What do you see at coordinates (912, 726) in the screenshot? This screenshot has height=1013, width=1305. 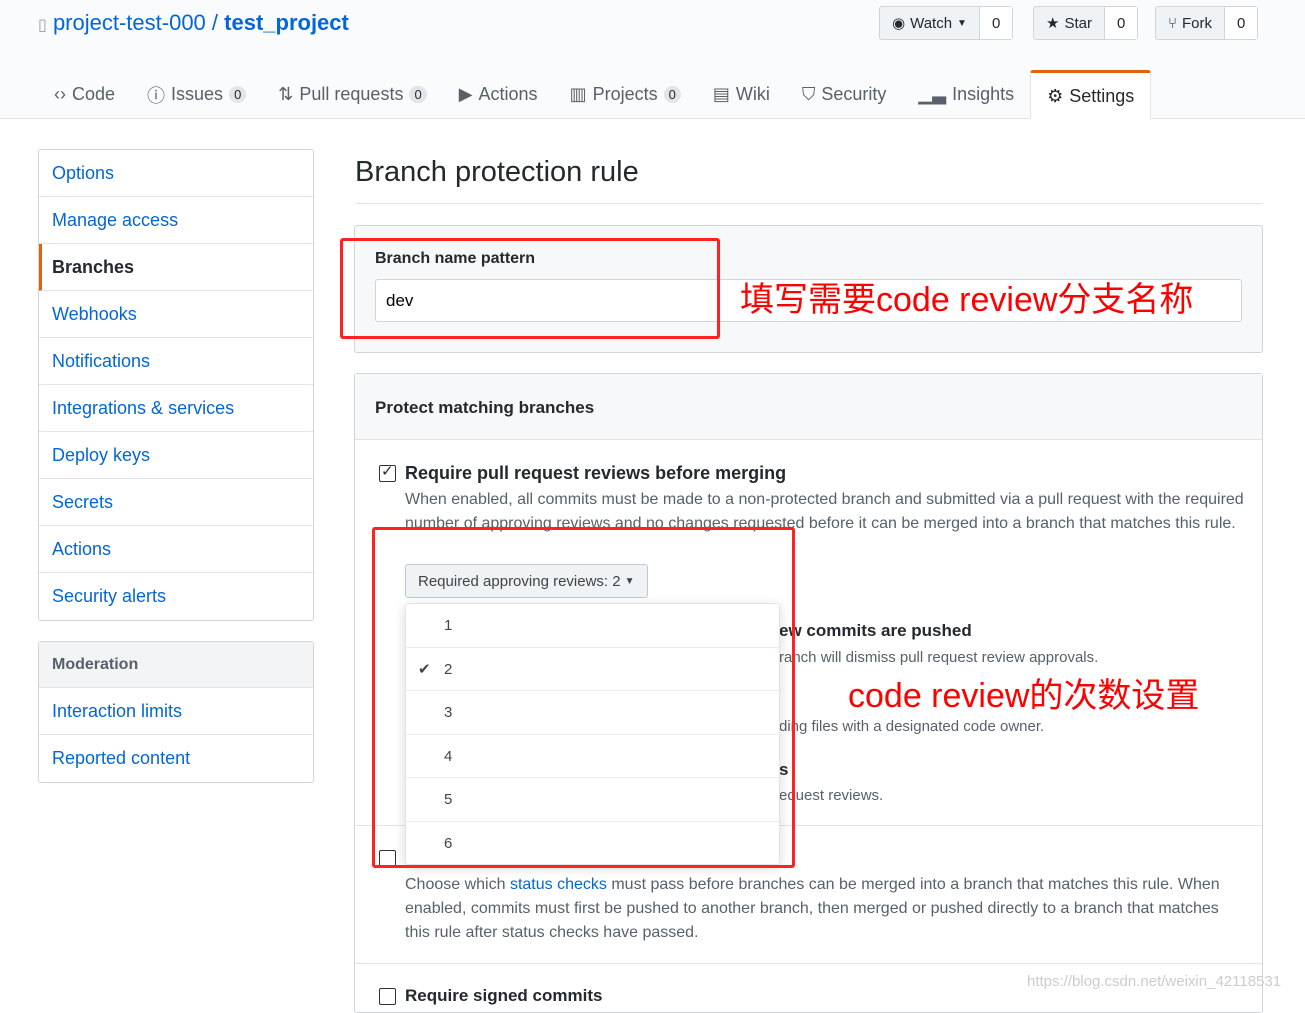 I see `fragment-codeowners-desc: ding files with a designated code owner.` at bounding box center [912, 726].